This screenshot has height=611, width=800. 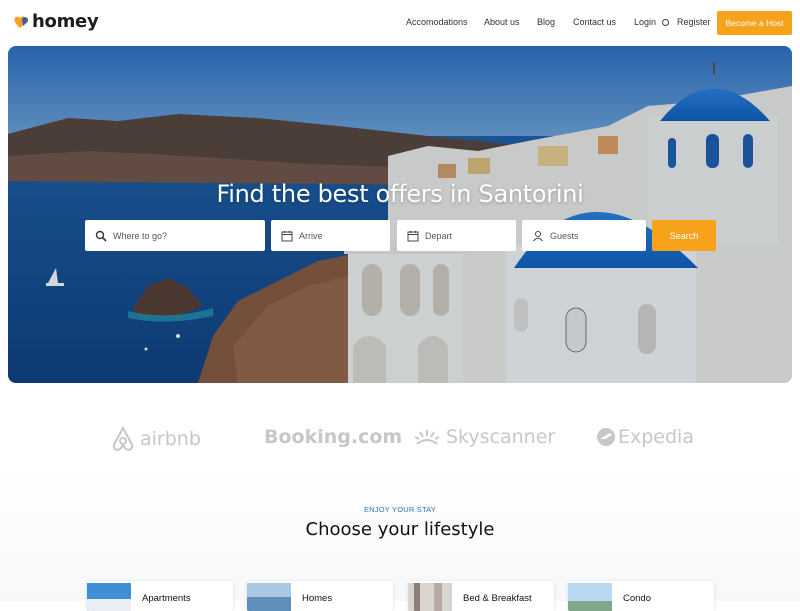 I want to click on card-label: Homes, so click(x=317, y=598).